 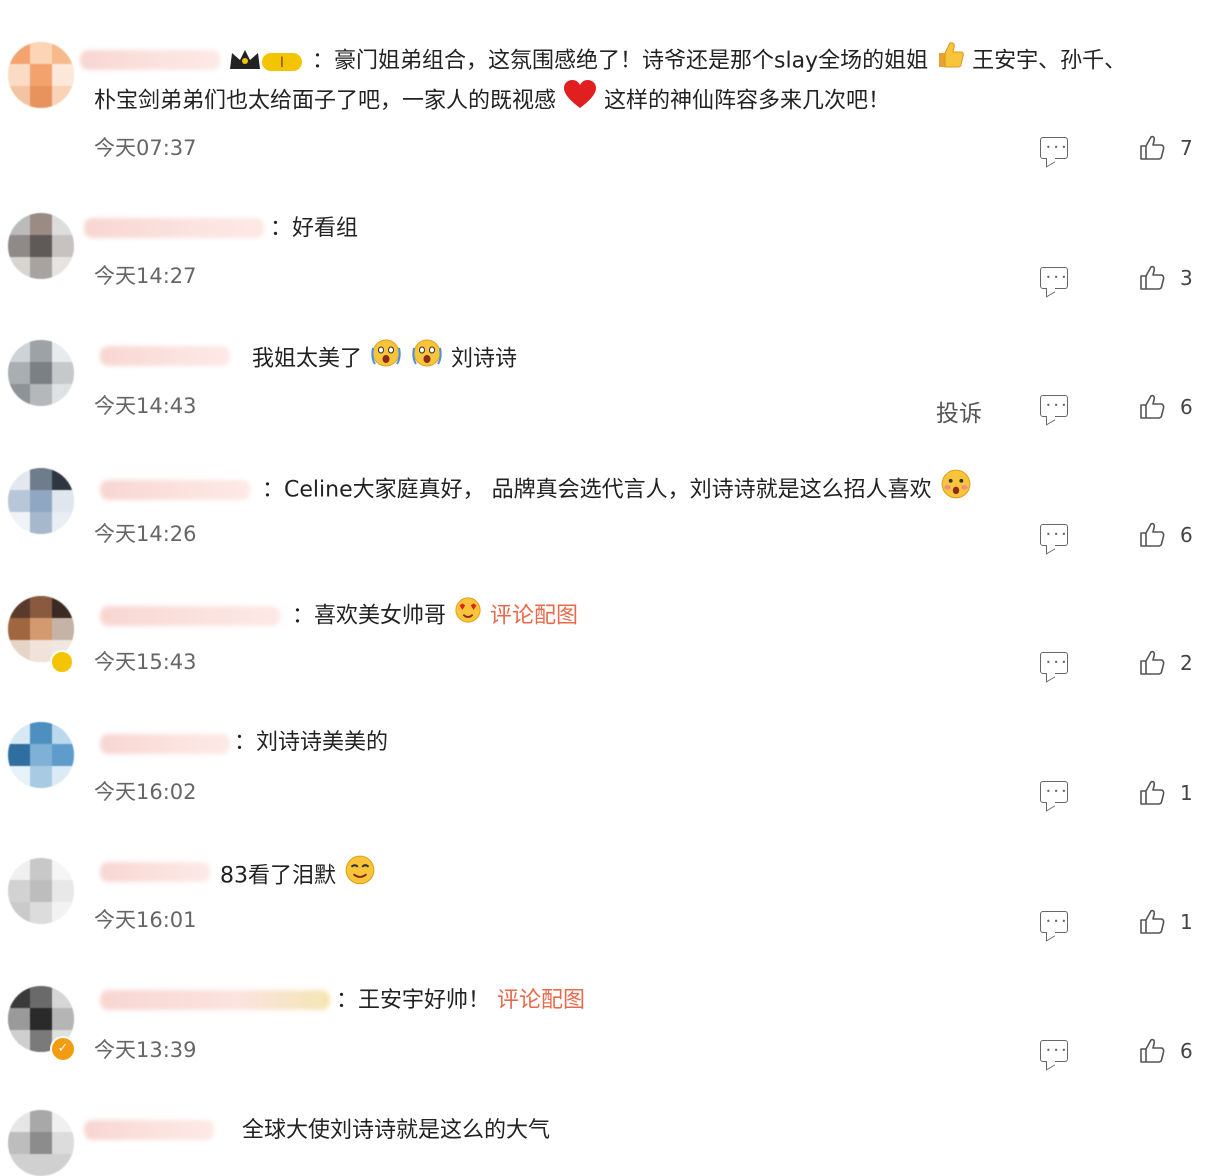 I want to click on comment-time: 今天14:43, so click(x=145, y=406).